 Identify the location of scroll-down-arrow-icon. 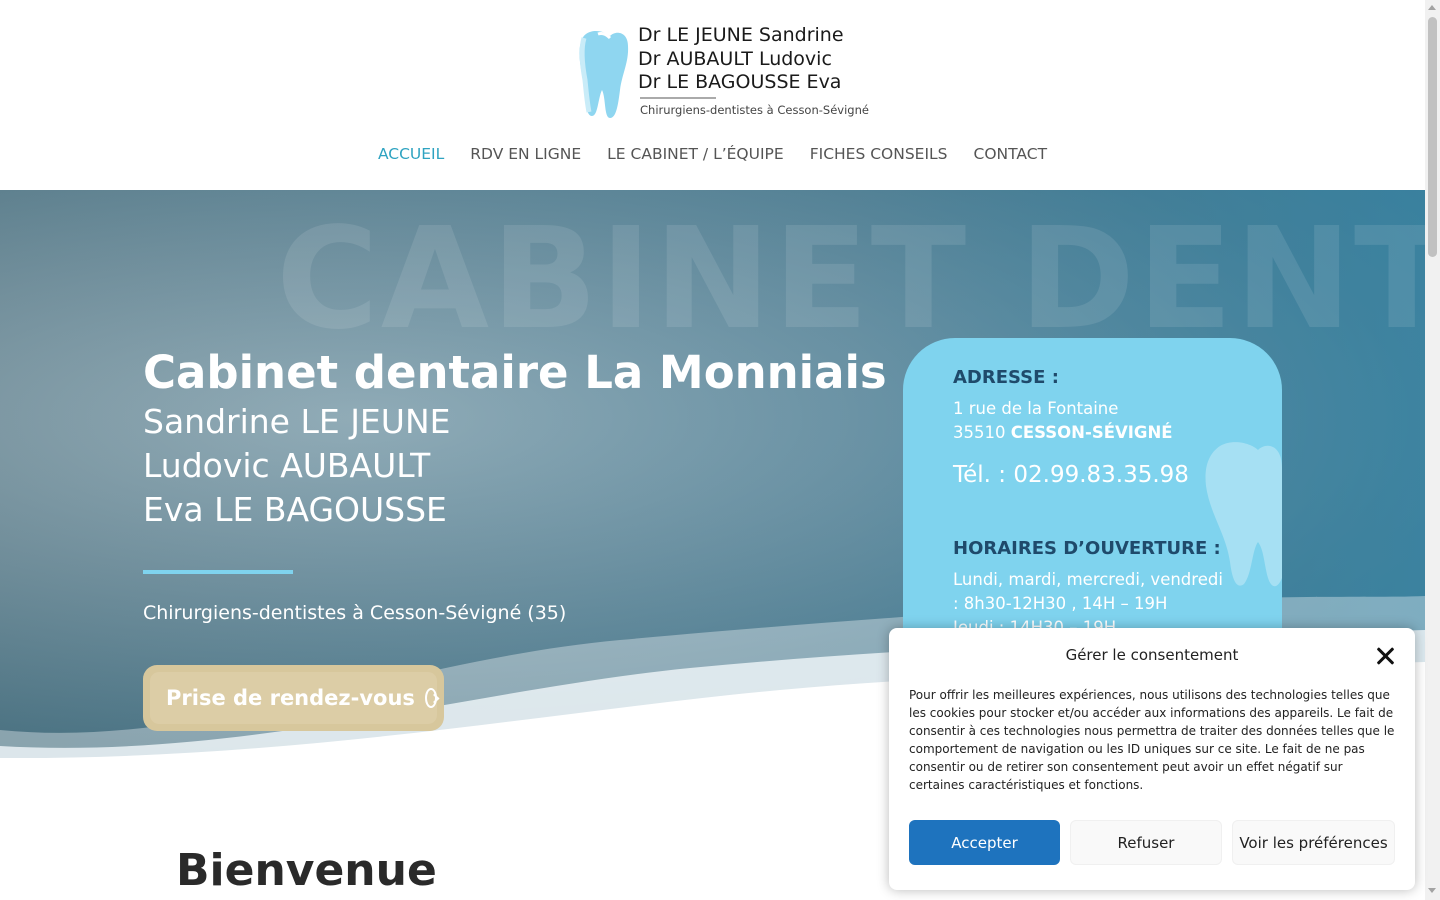
(1432, 890).